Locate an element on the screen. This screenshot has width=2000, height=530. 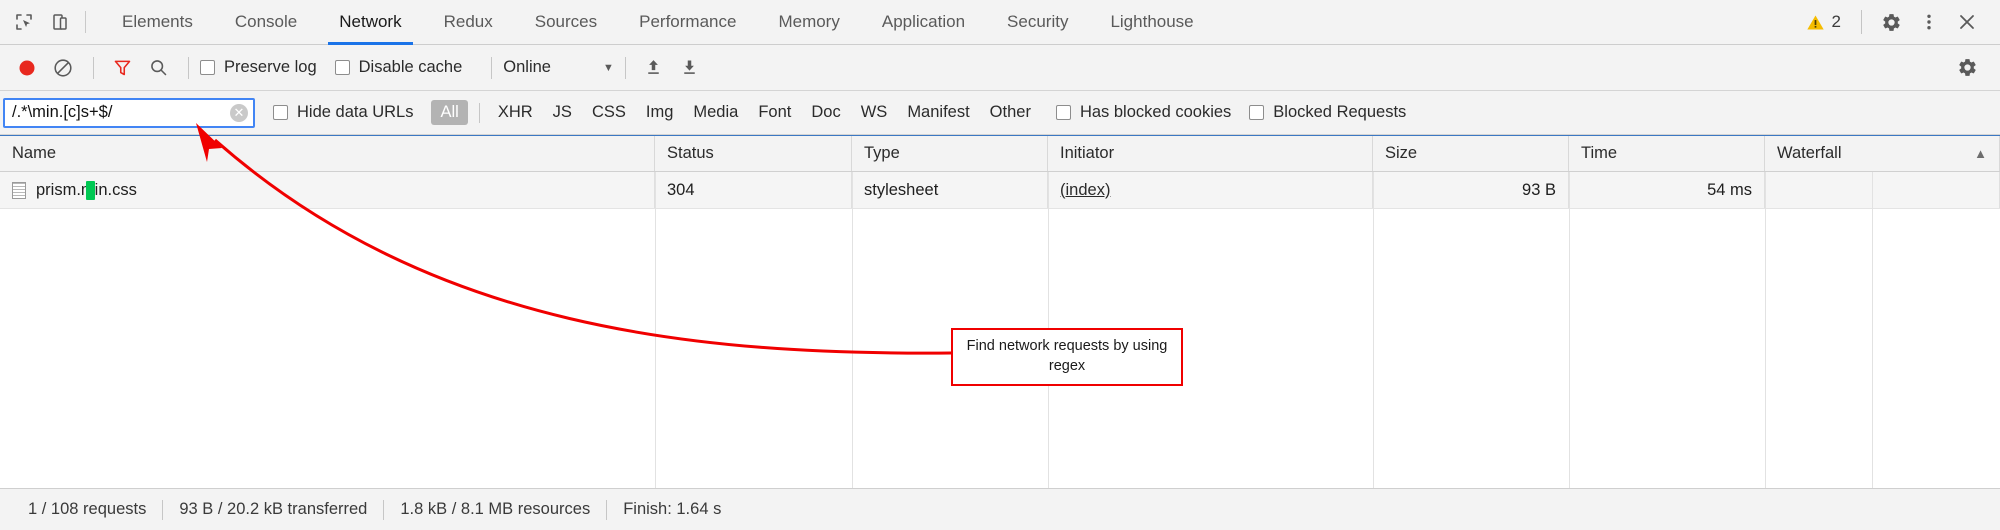
tab-lighthouse: Lighthouse is located at coordinates (1151, 22).